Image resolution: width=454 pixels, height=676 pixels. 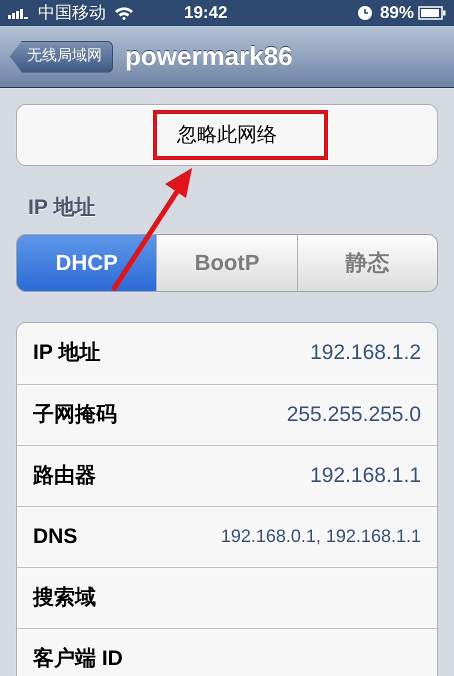 I want to click on nav-title: powermark86, so click(x=209, y=56).